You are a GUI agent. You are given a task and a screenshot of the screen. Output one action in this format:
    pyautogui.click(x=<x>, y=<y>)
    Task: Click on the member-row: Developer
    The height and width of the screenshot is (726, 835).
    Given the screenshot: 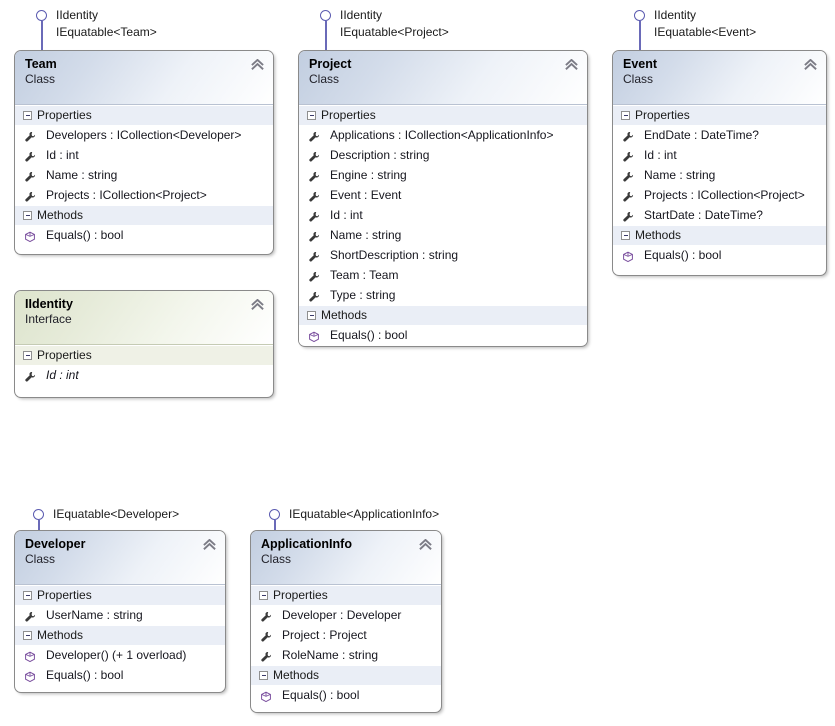 What is the action you would take?
    pyautogui.click(x=346, y=615)
    